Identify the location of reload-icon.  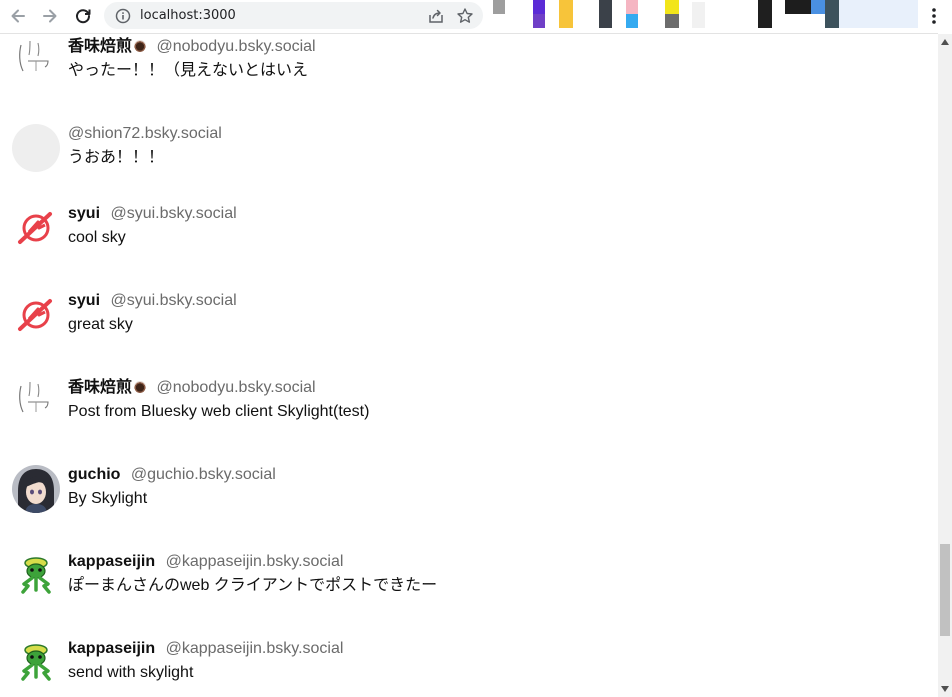
(83, 16).